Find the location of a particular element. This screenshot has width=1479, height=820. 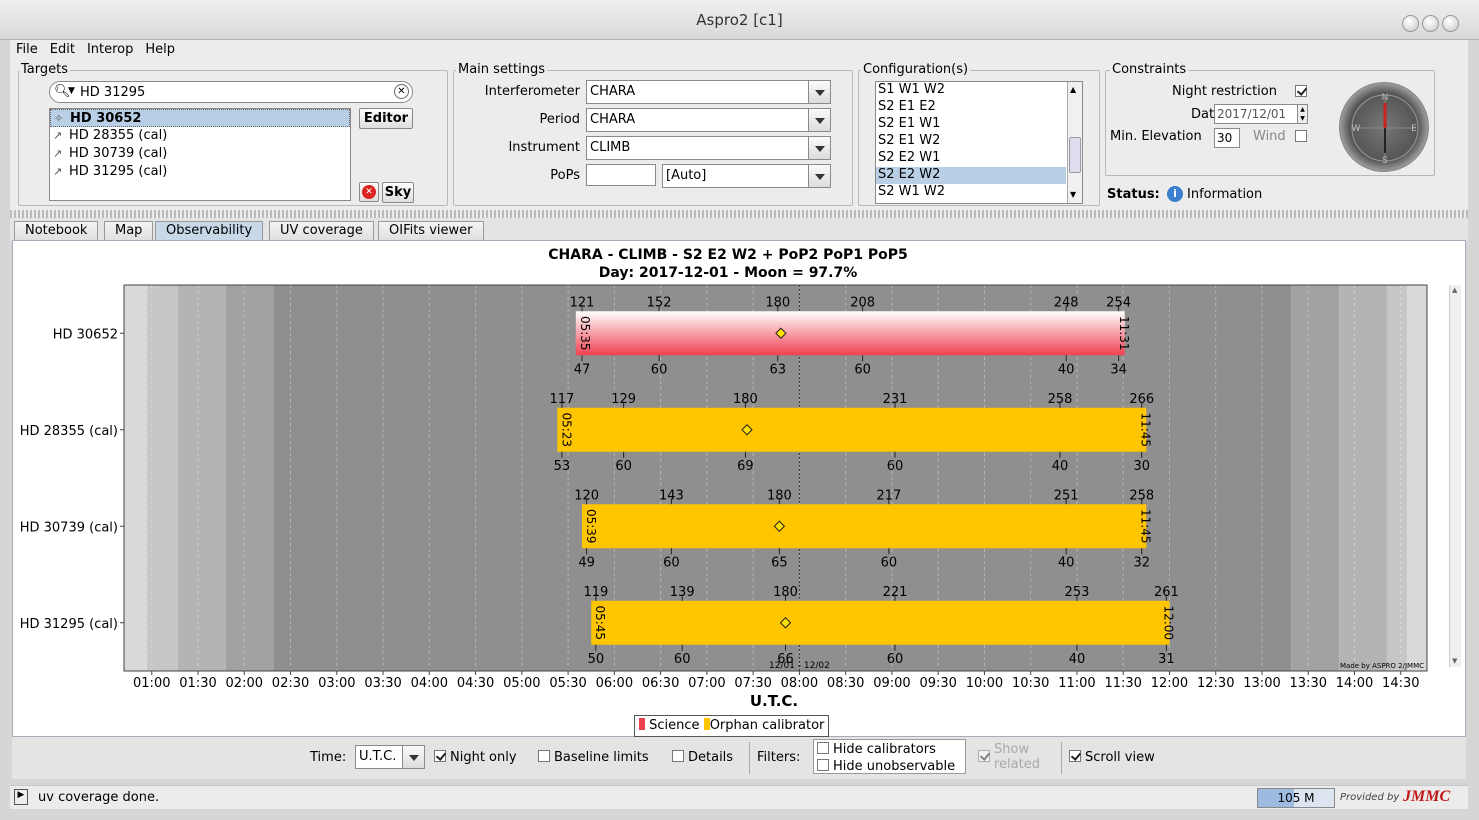

hide-calibrators-checkbox: Hide calibrators is located at coordinates (876, 749).